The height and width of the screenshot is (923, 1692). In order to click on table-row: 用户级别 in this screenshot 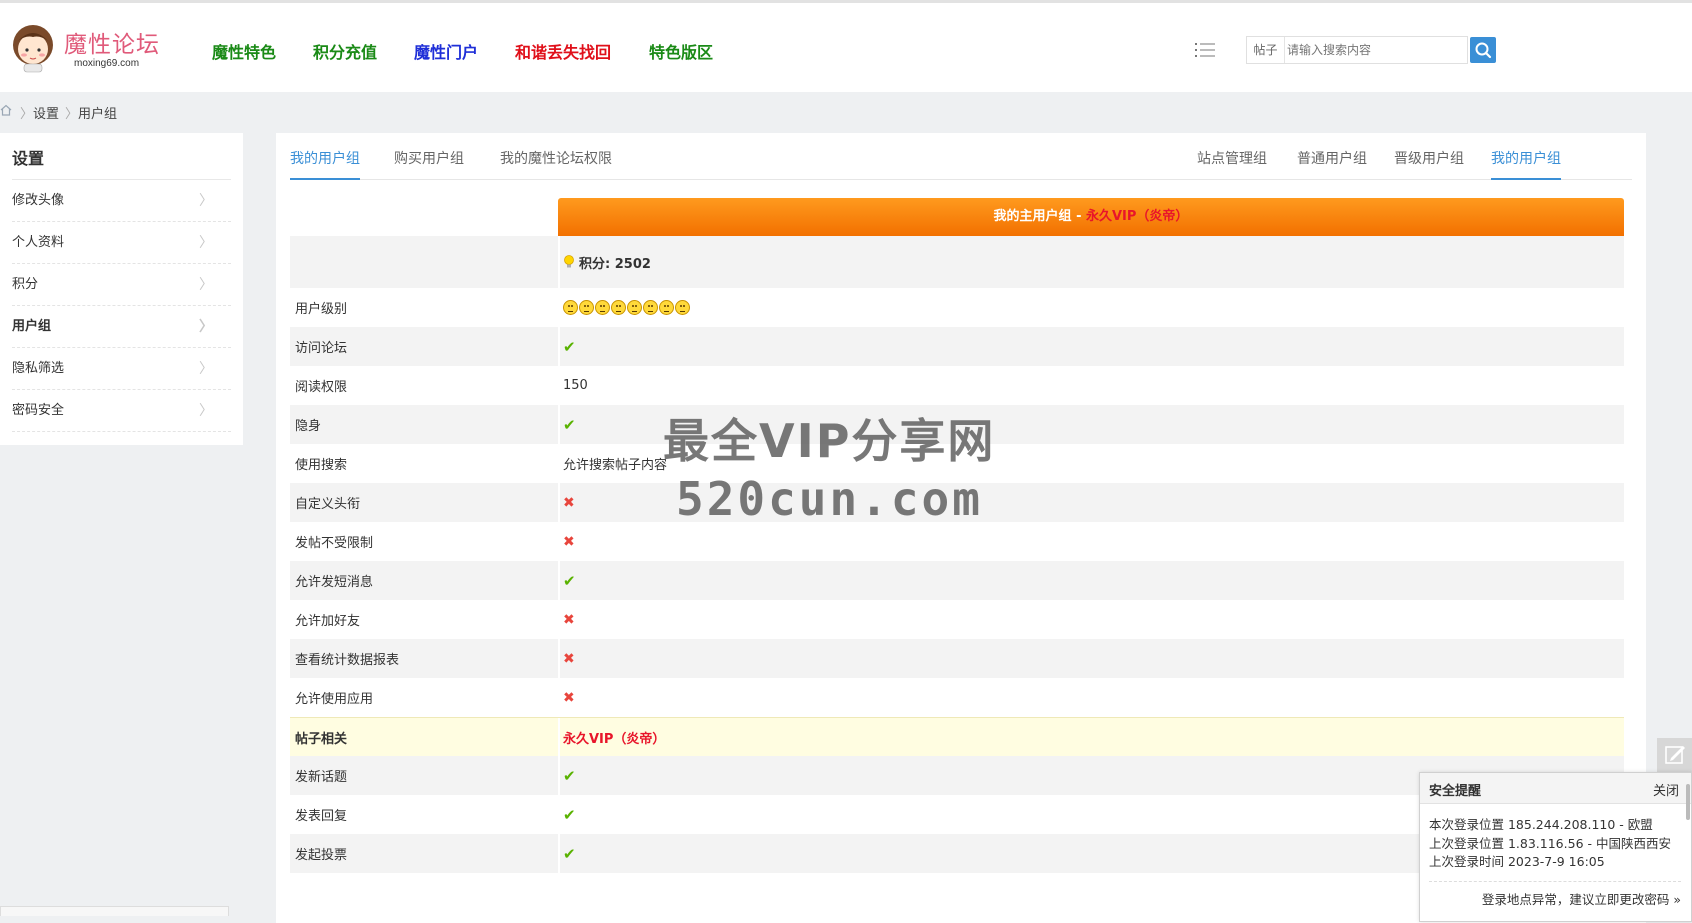, I will do `click(957, 307)`.